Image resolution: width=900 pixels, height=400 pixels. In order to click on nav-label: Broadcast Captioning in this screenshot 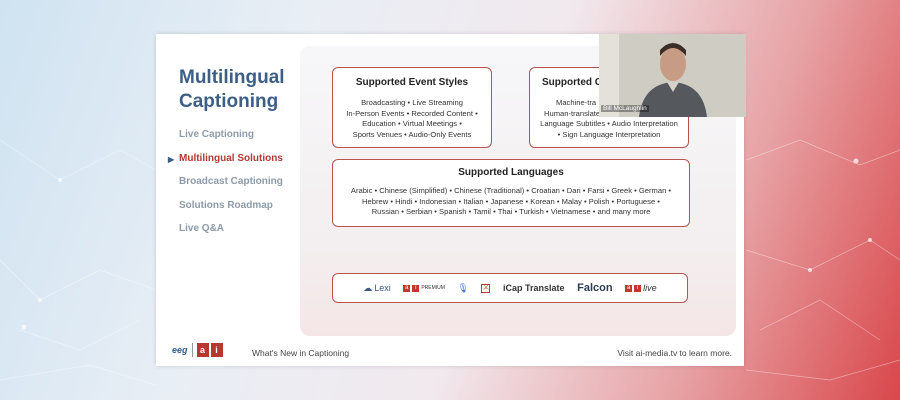, I will do `click(231, 181)`.